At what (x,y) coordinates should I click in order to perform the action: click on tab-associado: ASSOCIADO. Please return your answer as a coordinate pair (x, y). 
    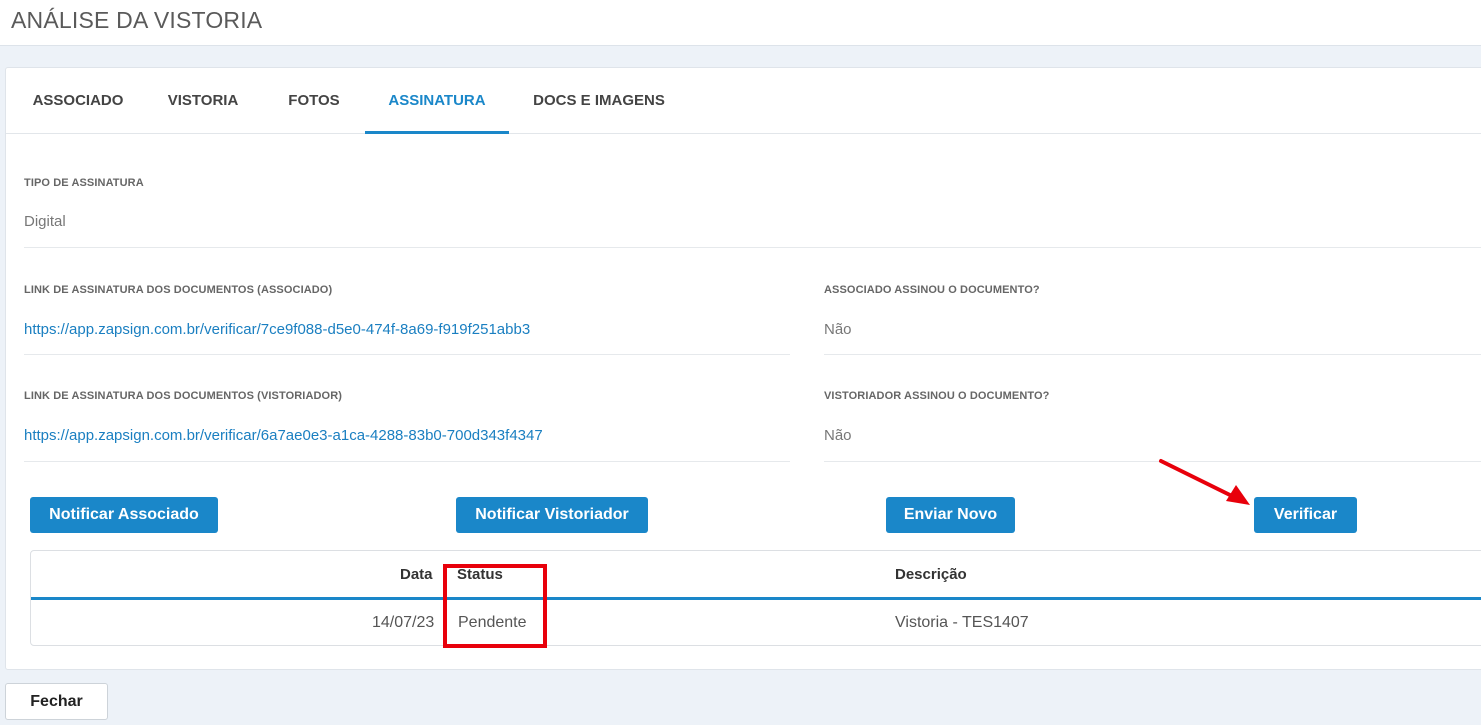
    Looking at the image, I should click on (78, 101).